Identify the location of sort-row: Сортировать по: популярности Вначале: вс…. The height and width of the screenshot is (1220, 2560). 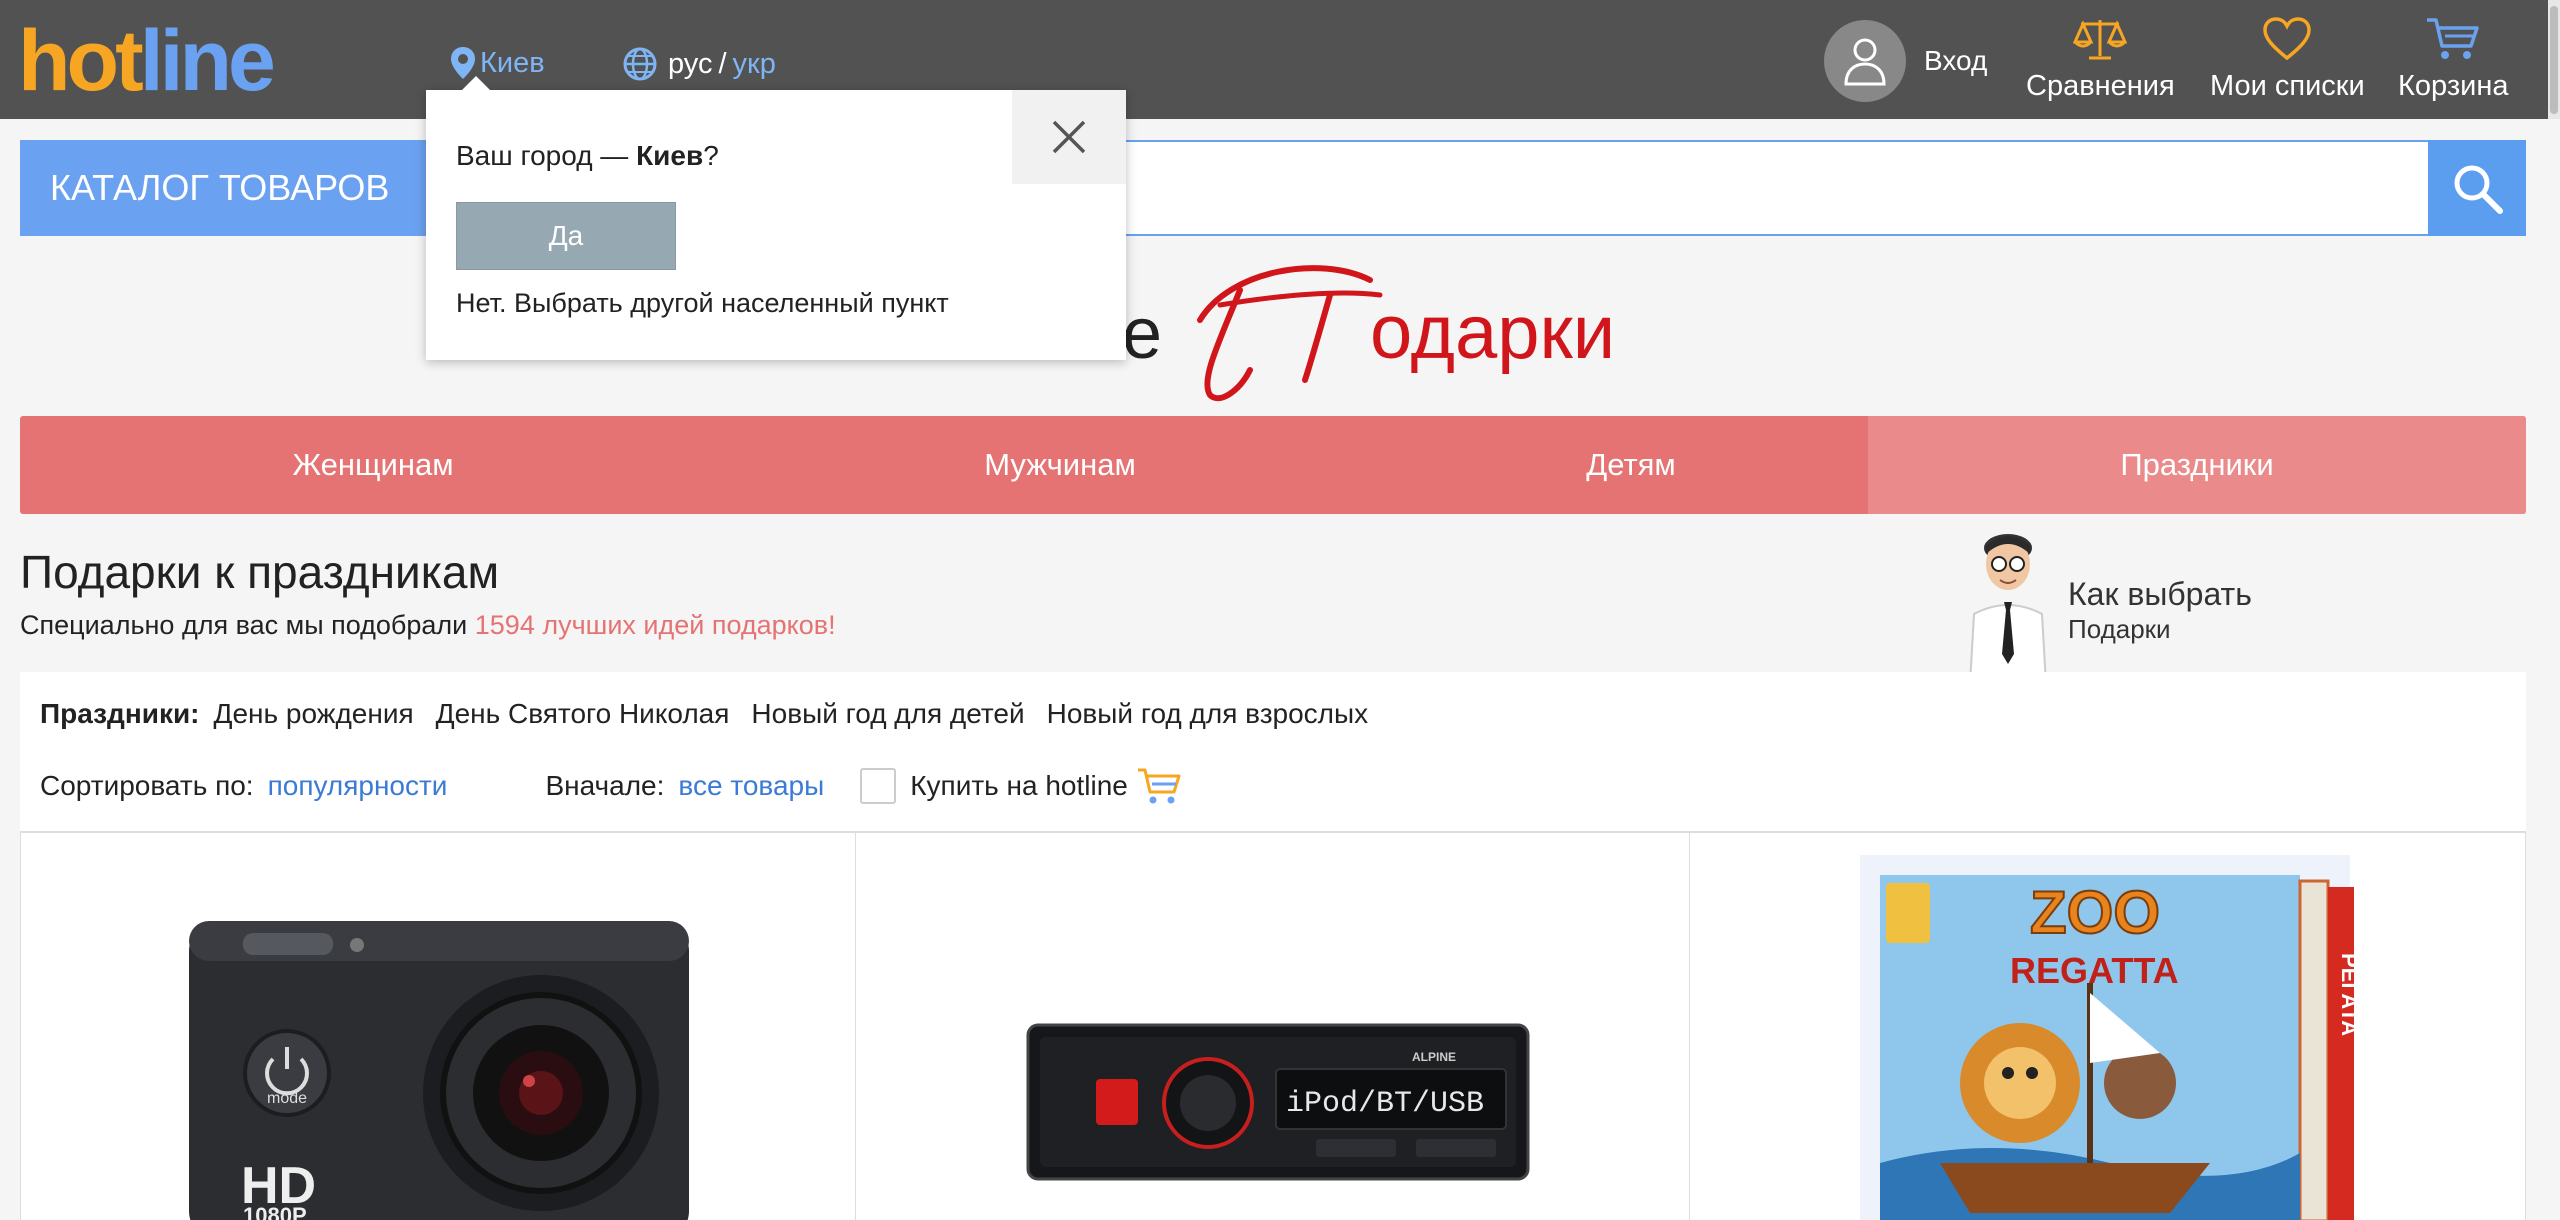
(611, 786).